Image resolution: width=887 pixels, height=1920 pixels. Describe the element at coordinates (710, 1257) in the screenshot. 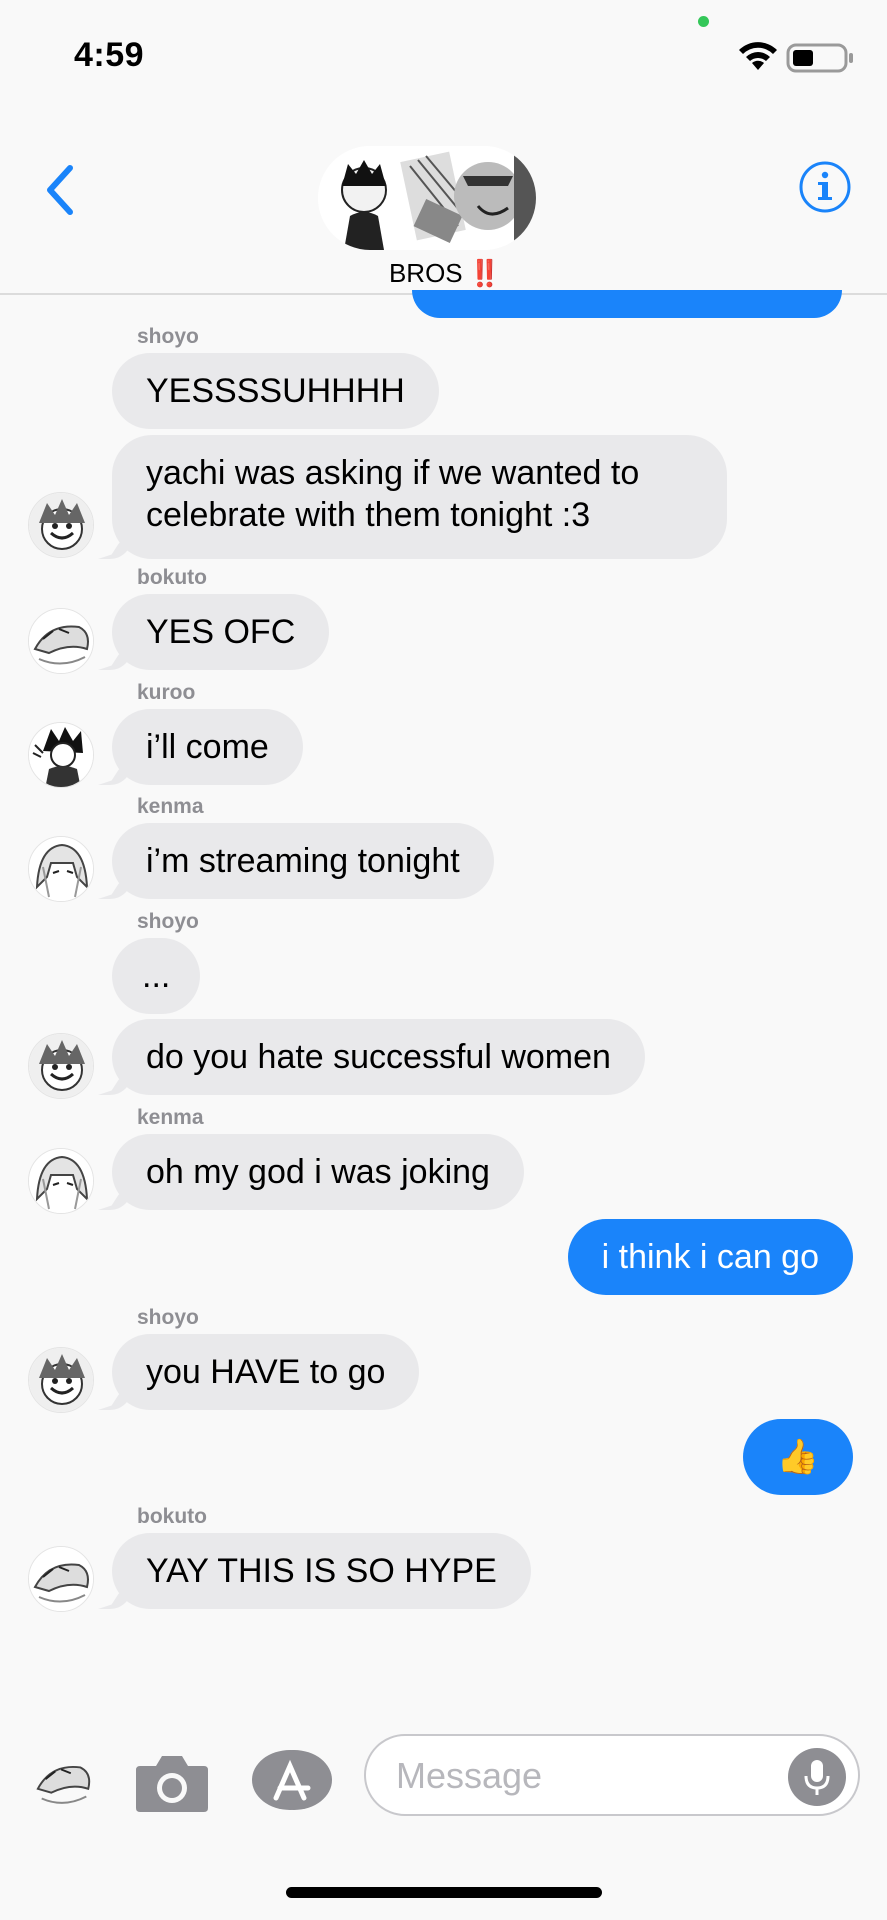

I see `outgoing-message-bubble: i think i can go` at that location.